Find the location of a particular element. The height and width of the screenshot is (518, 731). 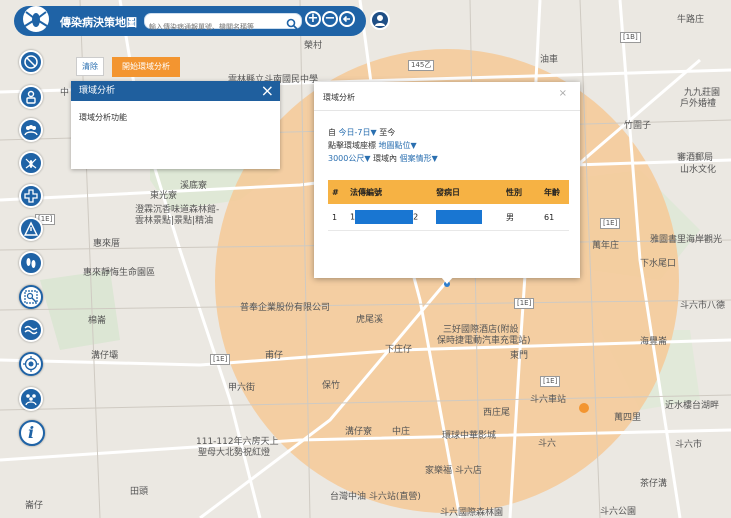

map-label: 山水文化 is located at coordinates (698, 170).